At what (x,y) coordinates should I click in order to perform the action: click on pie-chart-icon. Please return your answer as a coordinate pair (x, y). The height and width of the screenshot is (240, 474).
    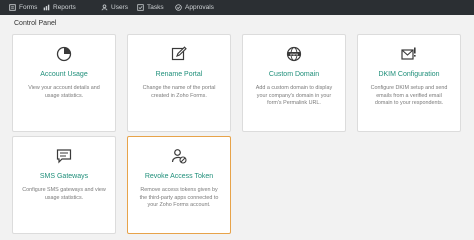
    Looking at the image, I should click on (64, 54).